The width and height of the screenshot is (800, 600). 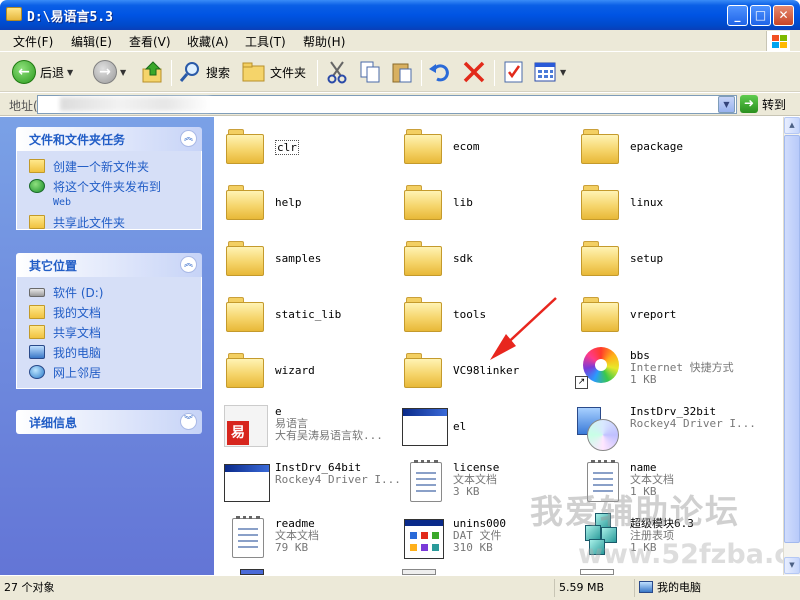 I want to click on vertical-scrollbar: ▲ ▼, so click(x=791, y=346).